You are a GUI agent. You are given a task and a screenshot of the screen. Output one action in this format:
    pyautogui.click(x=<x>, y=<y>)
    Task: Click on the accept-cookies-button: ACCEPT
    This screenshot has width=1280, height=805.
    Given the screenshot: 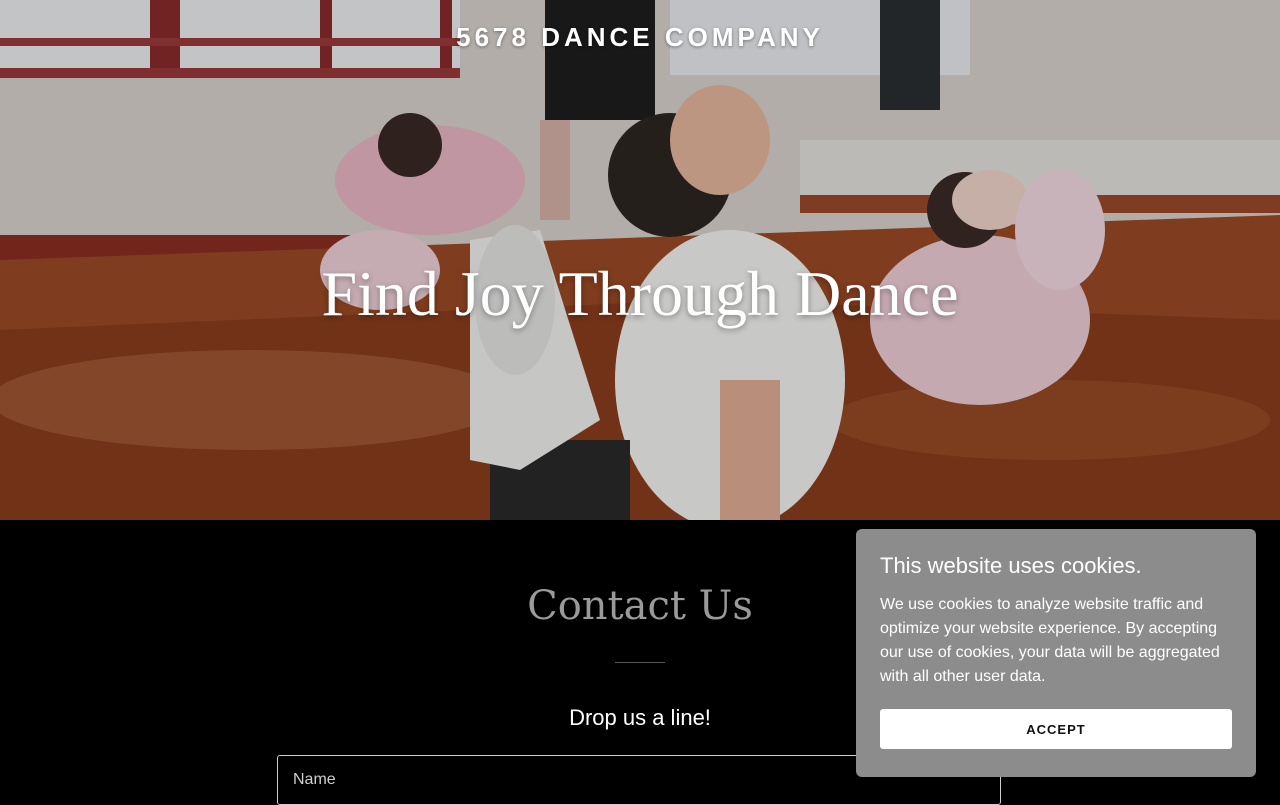 What is the action you would take?
    pyautogui.click(x=1056, y=729)
    